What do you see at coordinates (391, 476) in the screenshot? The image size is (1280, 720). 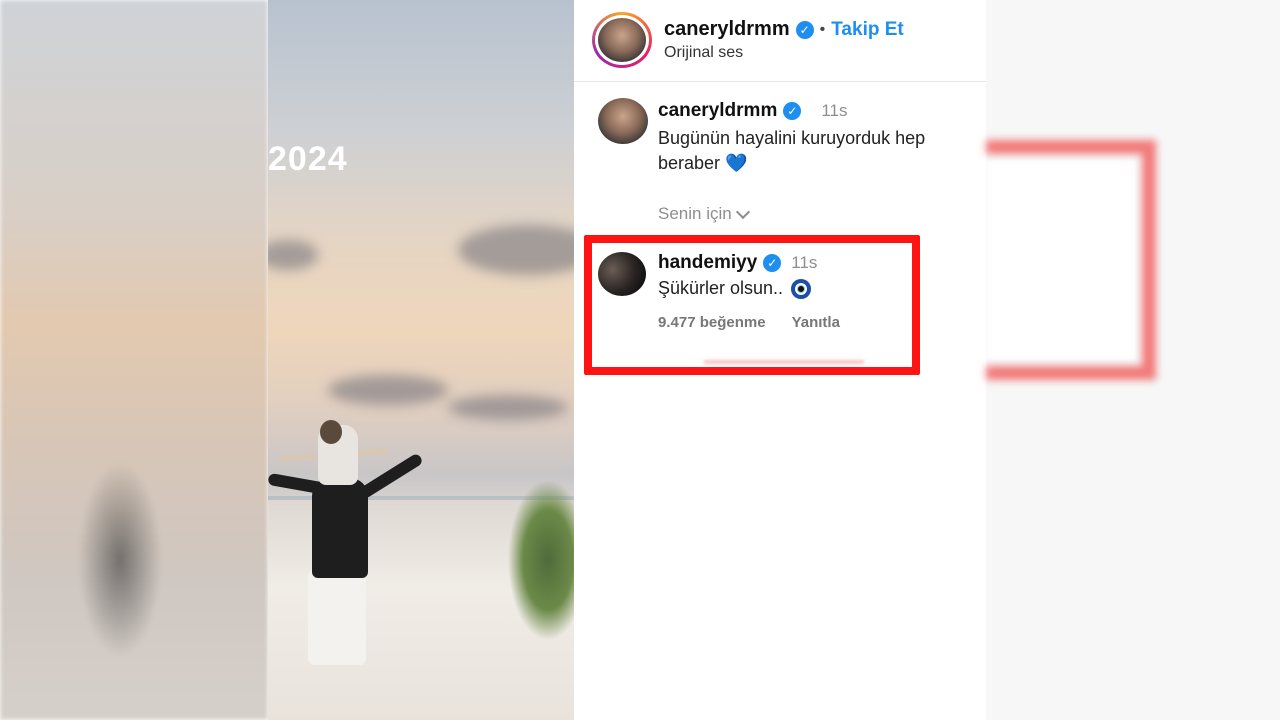 I see `person-arm` at bounding box center [391, 476].